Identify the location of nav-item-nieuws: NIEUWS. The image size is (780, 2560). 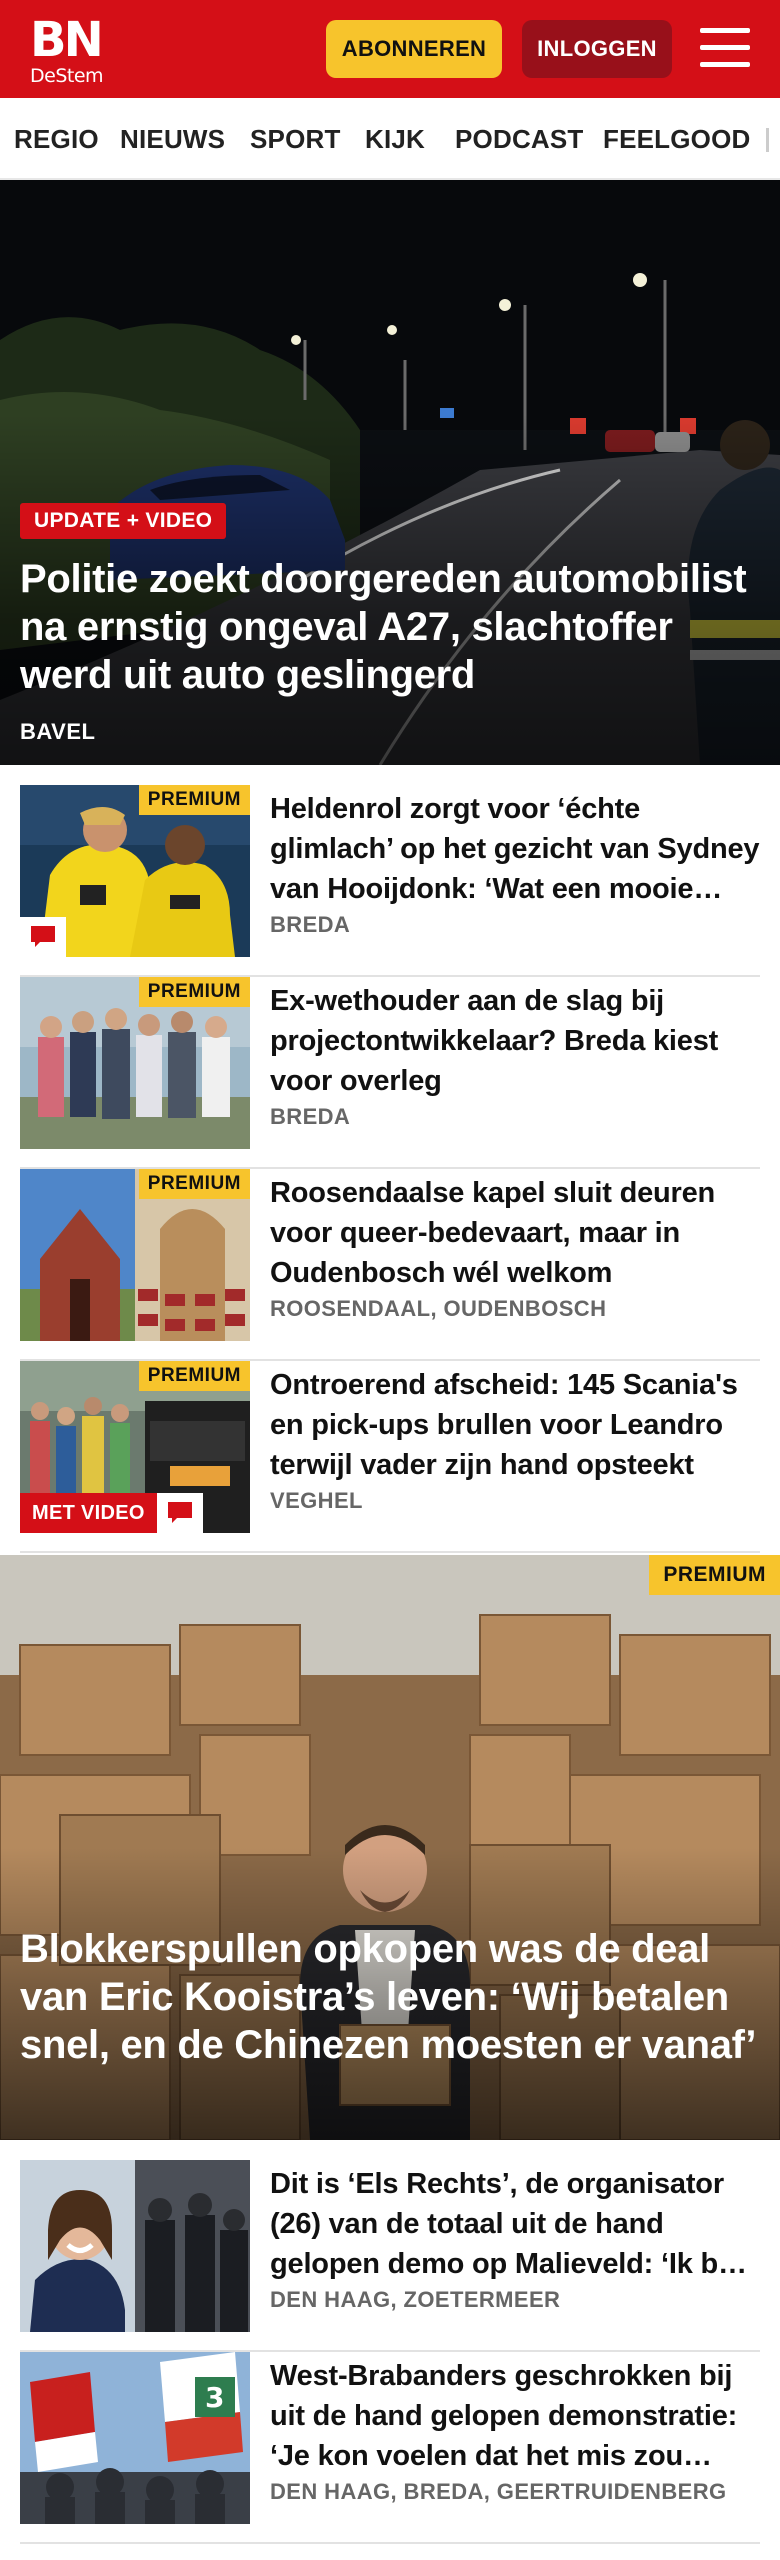
(172, 139).